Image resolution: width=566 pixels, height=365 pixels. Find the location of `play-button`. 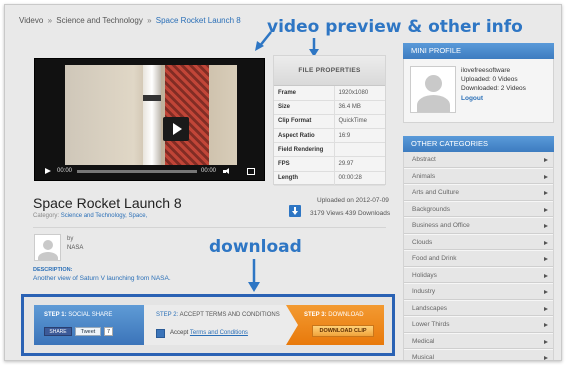

play-button is located at coordinates (176, 129).